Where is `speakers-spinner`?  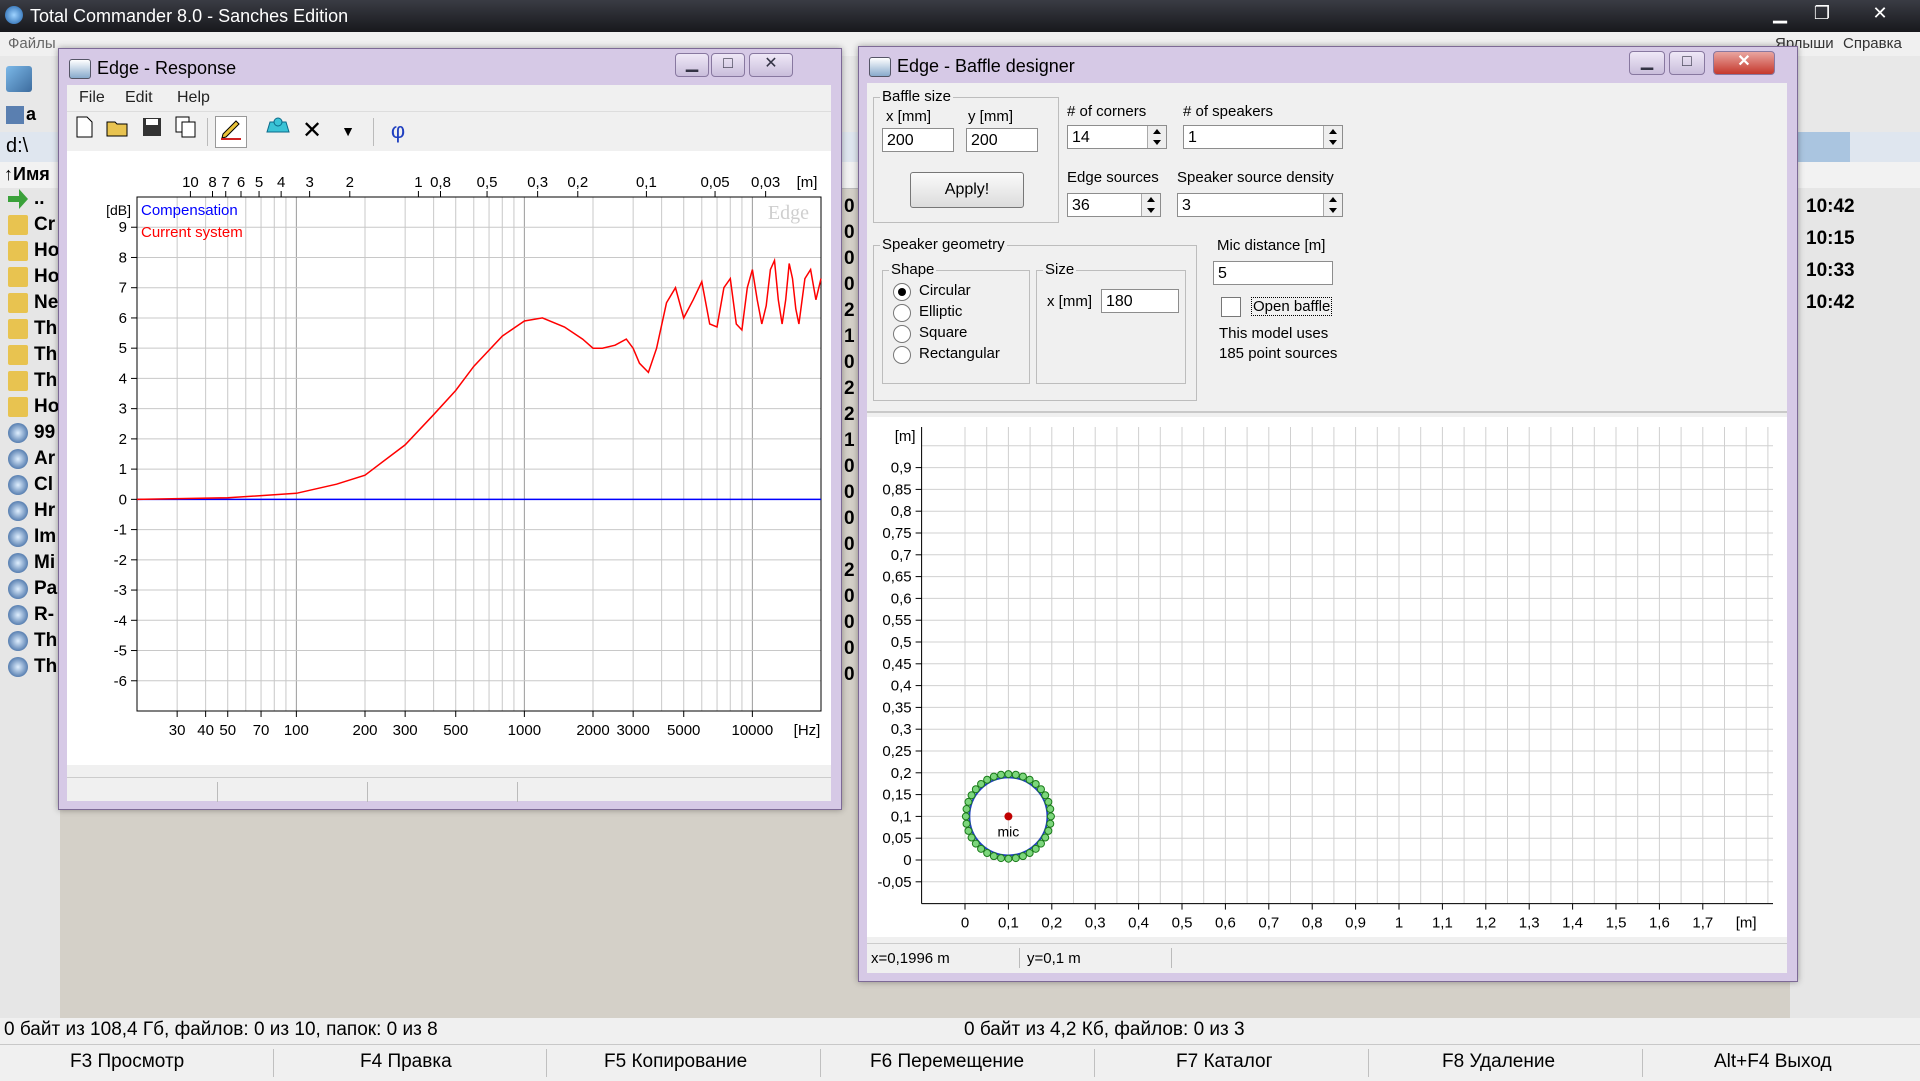
speakers-spinner is located at coordinates (1332, 137).